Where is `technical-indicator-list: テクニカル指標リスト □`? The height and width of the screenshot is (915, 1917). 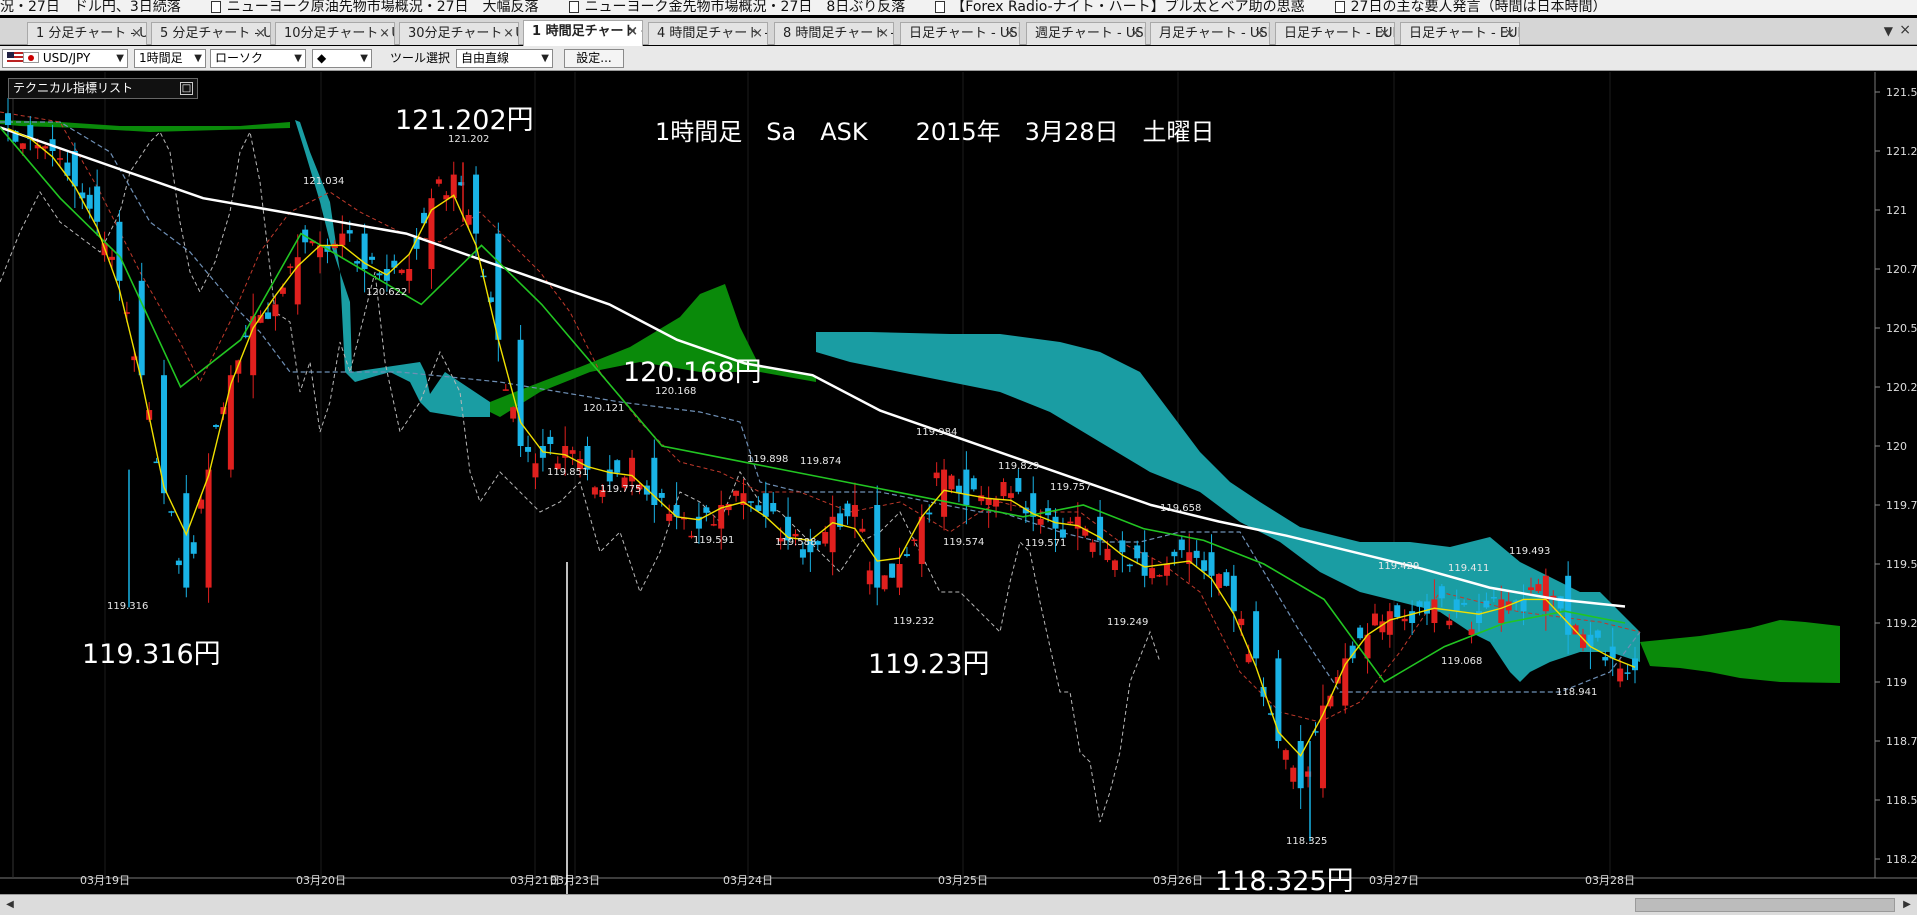 technical-indicator-list: テクニカル指標リスト □ is located at coordinates (103, 88).